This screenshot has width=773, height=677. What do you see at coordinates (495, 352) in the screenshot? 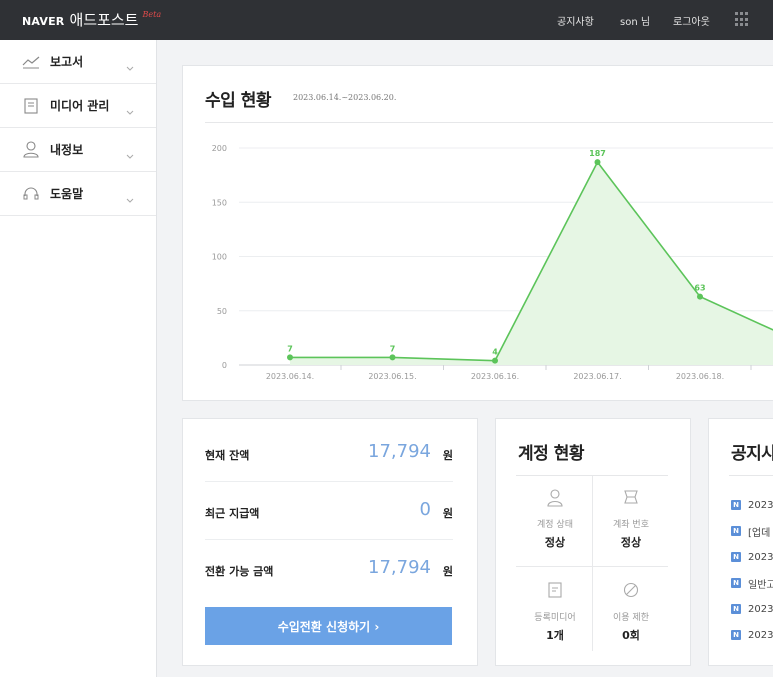
I see `data-label: 4` at bounding box center [495, 352].